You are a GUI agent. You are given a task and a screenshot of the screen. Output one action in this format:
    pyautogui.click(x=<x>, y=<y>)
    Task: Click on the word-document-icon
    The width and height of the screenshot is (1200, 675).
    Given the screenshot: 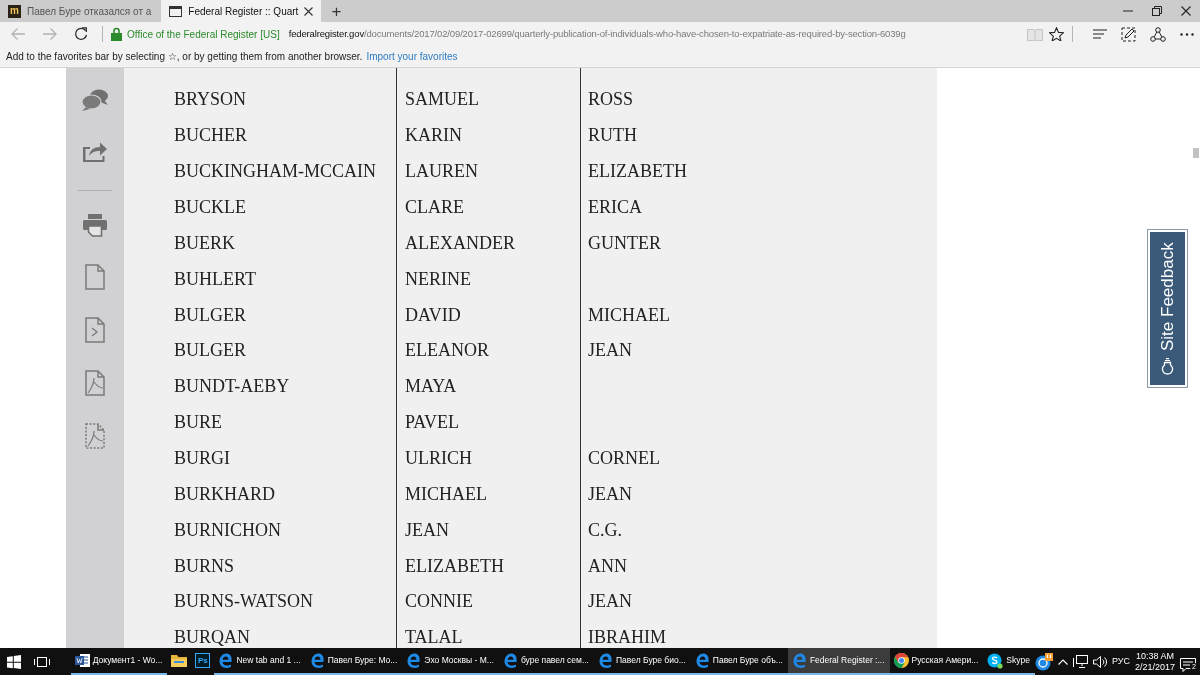 What is the action you would take?
    pyautogui.click(x=82, y=660)
    